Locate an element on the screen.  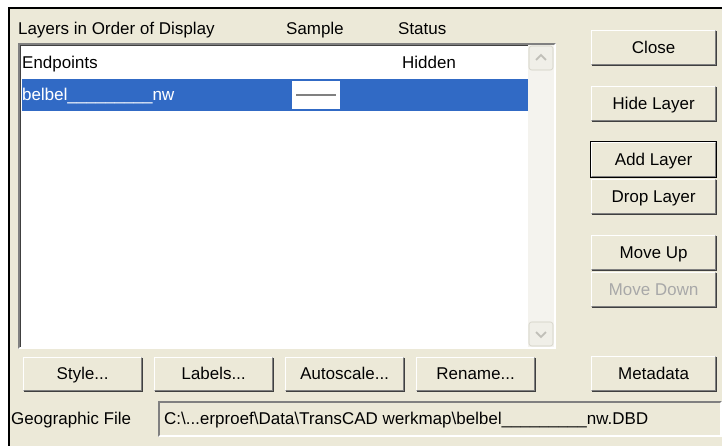
dialog-button: Move Up is located at coordinates (653, 252).